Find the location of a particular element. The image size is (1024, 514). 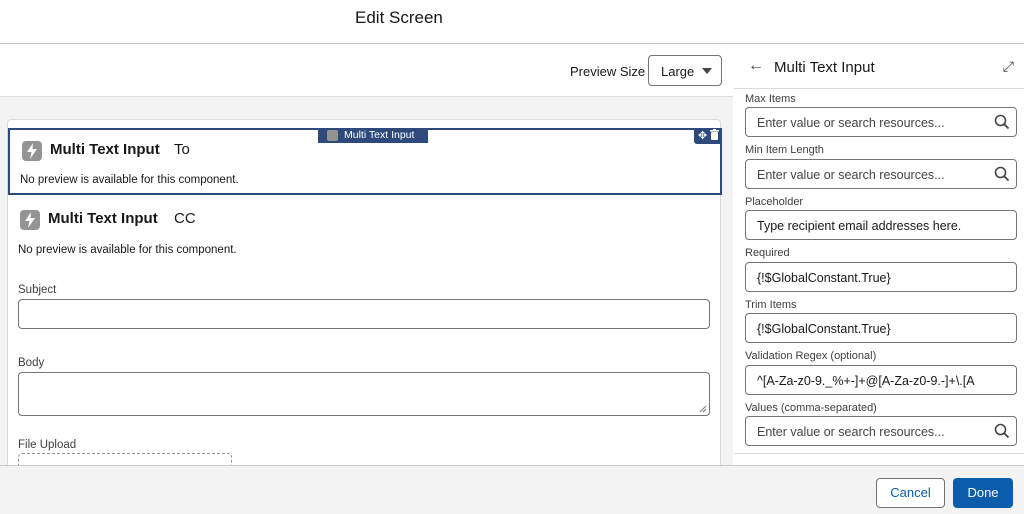

panel-header: ← Multi Text Input ⤢ is located at coordinates (879, 66).